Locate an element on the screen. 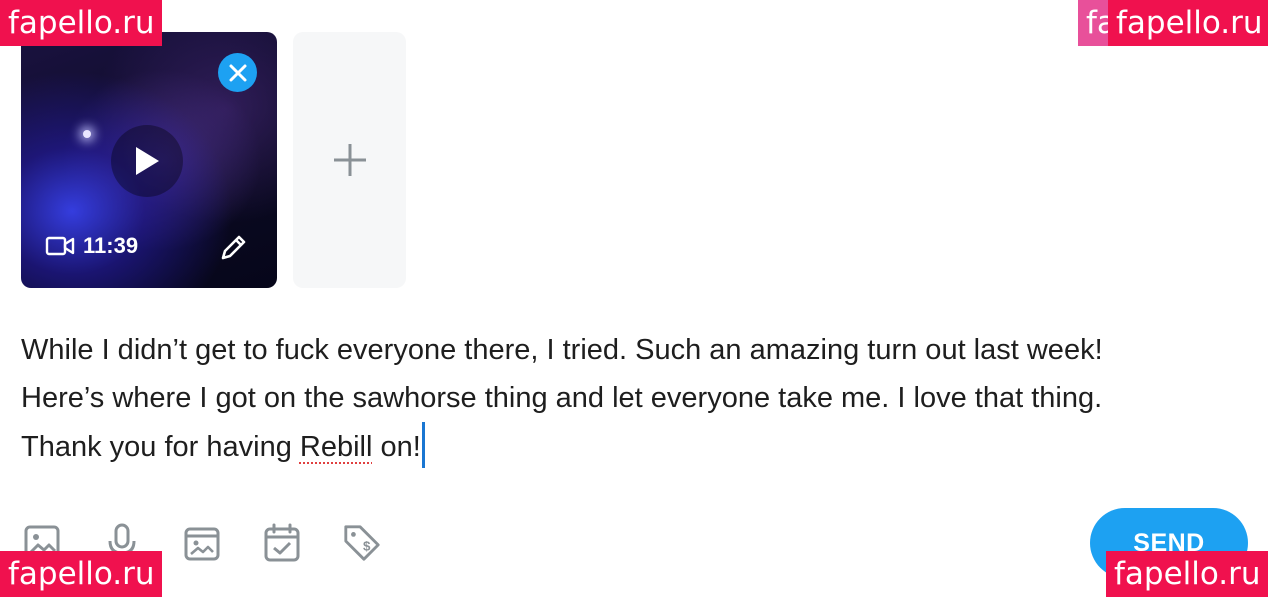  video-camera-icon is located at coordinates (60, 246).